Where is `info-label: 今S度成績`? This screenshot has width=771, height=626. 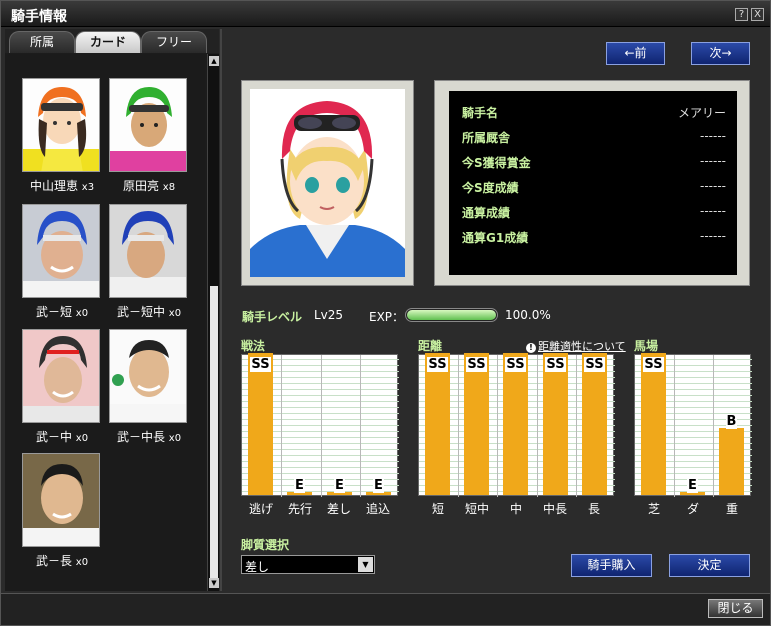 info-label: 今S度成績 is located at coordinates (490, 188).